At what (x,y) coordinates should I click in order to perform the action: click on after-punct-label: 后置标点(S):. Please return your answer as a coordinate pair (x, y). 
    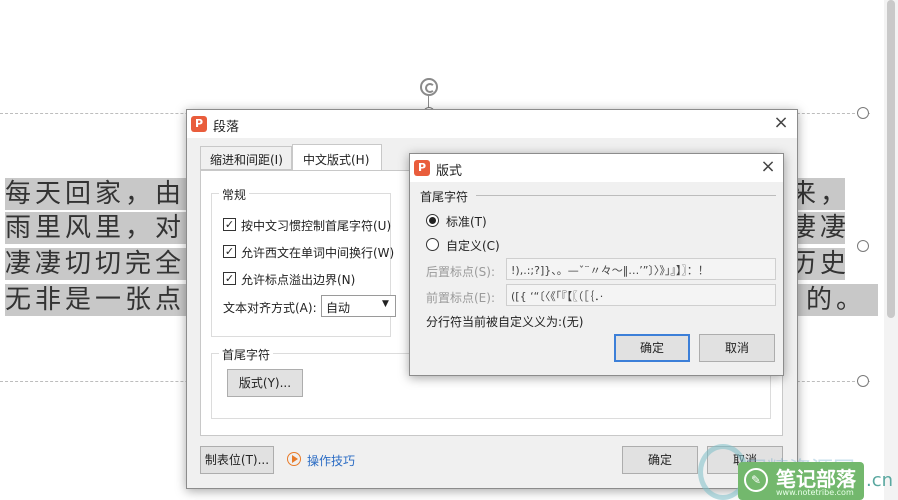
    Looking at the image, I should click on (461, 272).